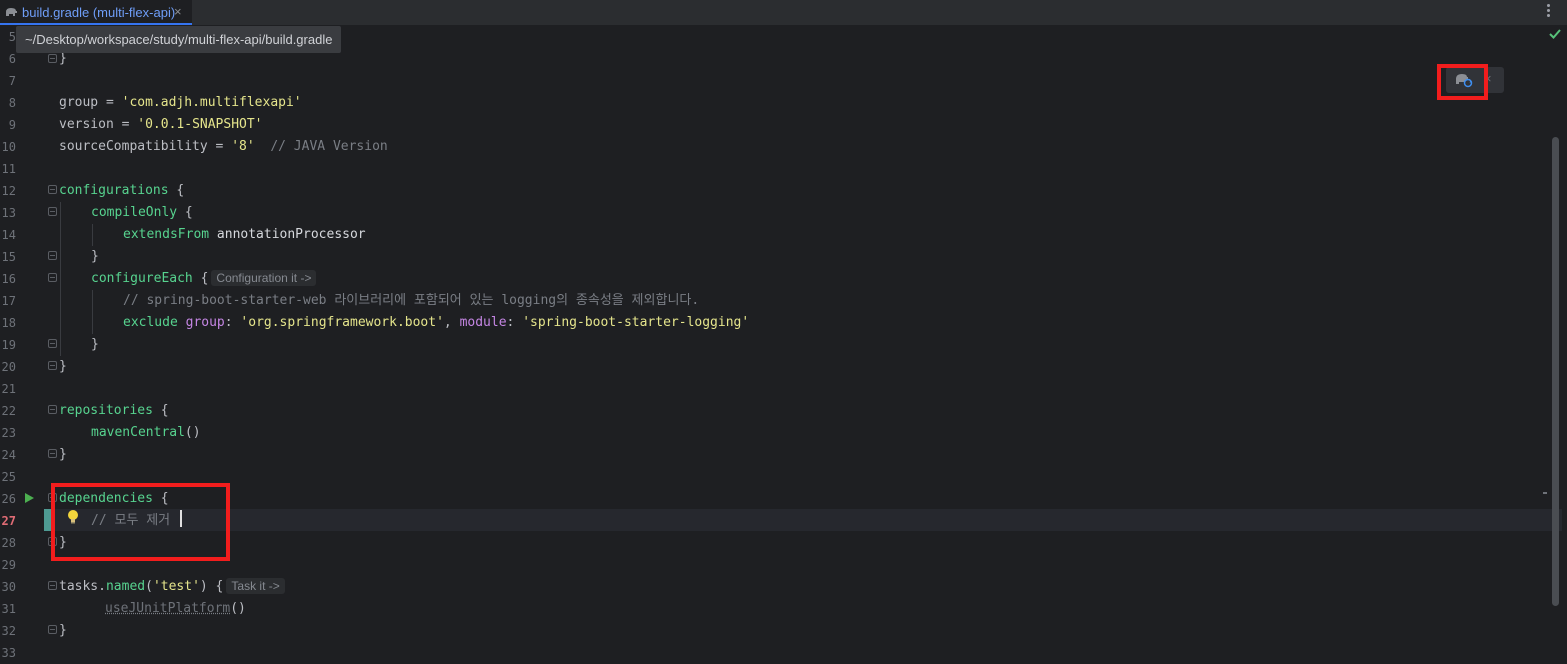 The width and height of the screenshot is (1567, 664). What do you see at coordinates (244, 234) in the screenshot?
I see `code-line-14: extendsFrom annotationProcessor` at bounding box center [244, 234].